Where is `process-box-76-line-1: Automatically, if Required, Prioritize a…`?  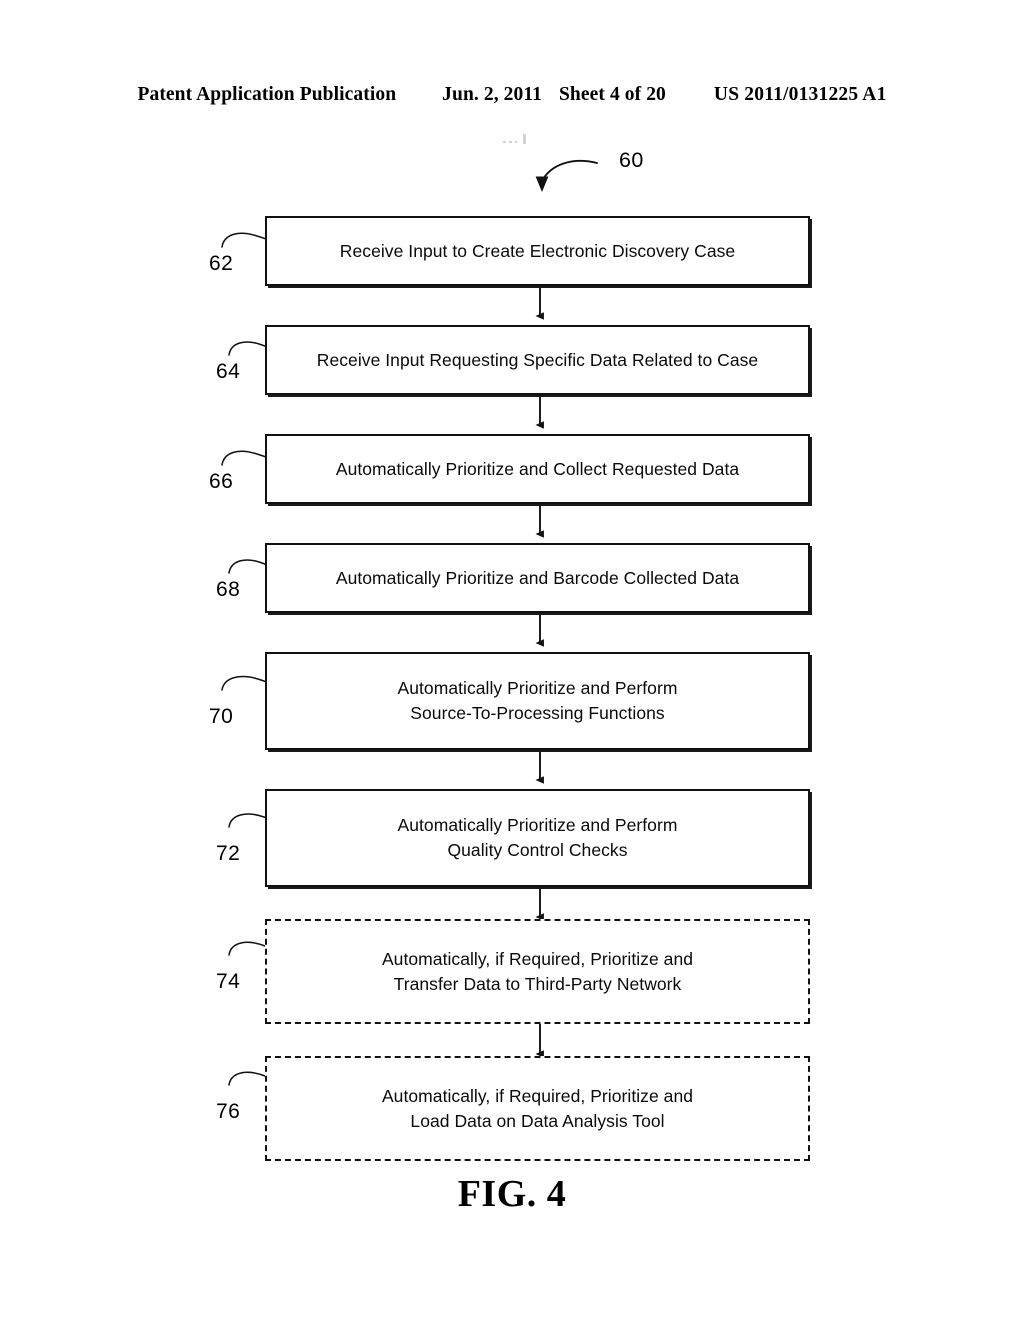
process-box-76-line-1: Automatically, if Required, Prioritize a… is located at coordinates (537, 1095).